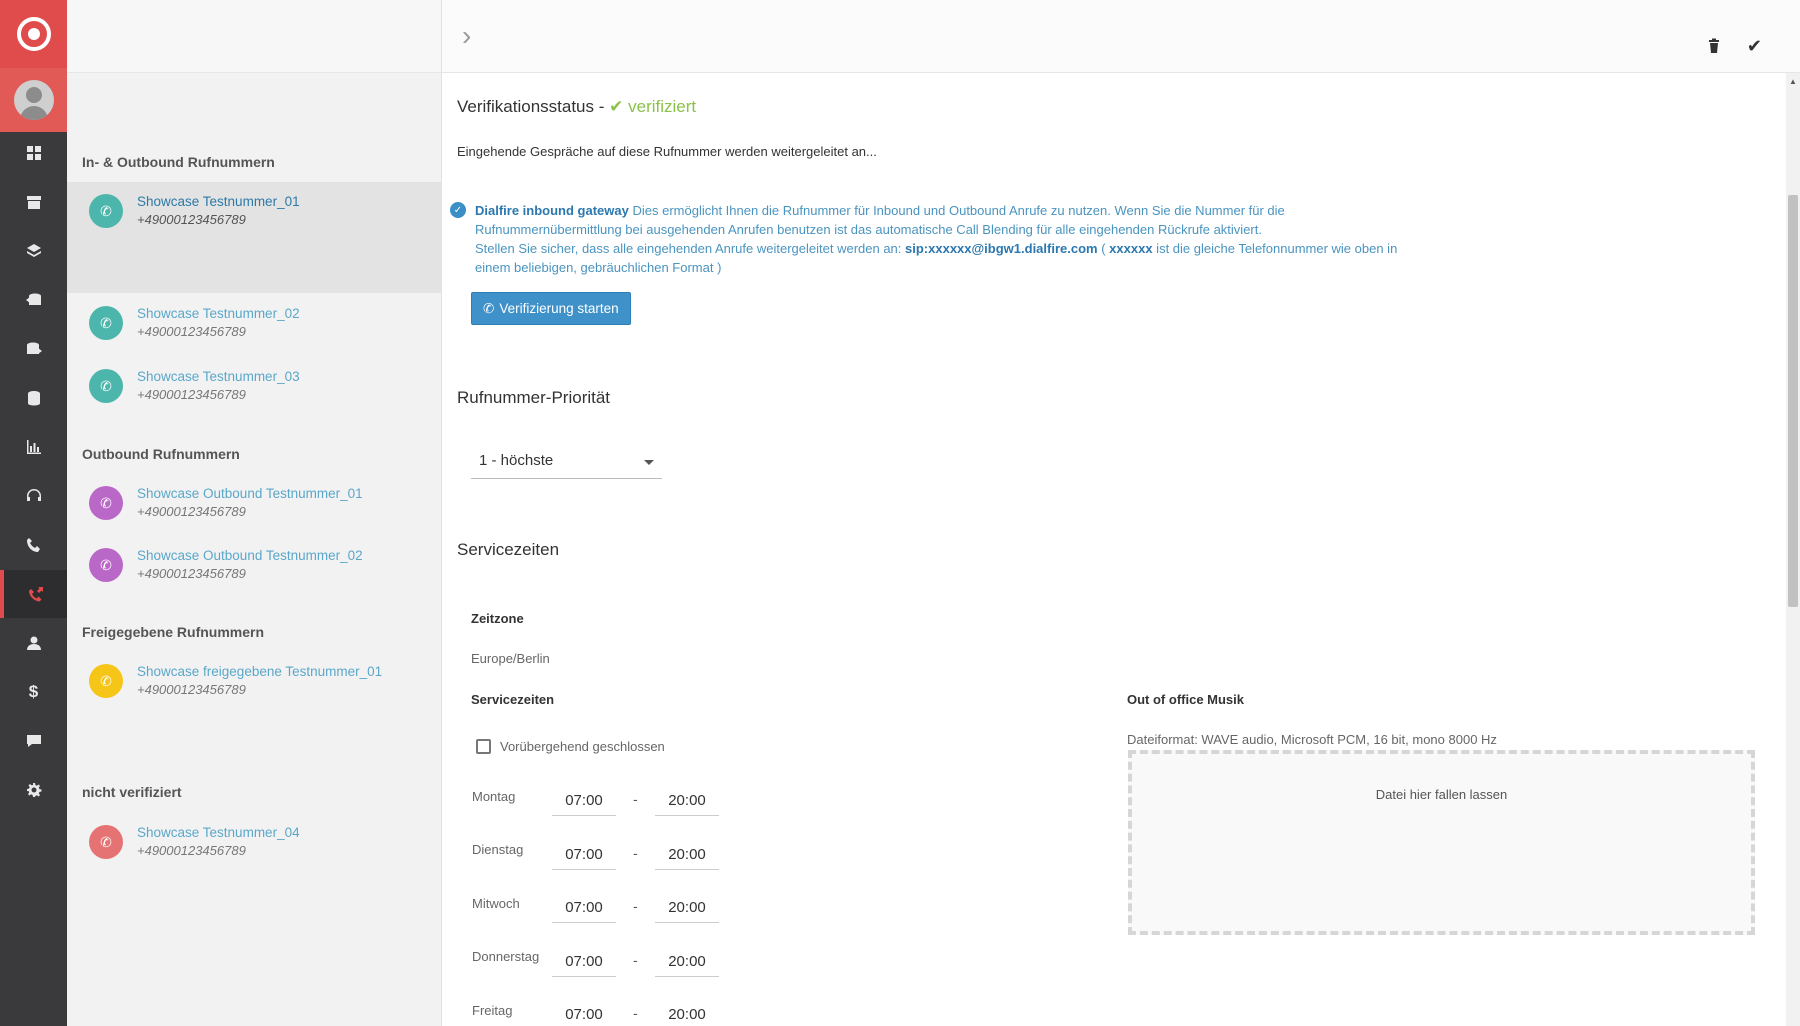  Describe the element at coordinates (250, 493) in the screenshot. I see `list-item-name: Showcase Outbound Testnummer_01` at that location.